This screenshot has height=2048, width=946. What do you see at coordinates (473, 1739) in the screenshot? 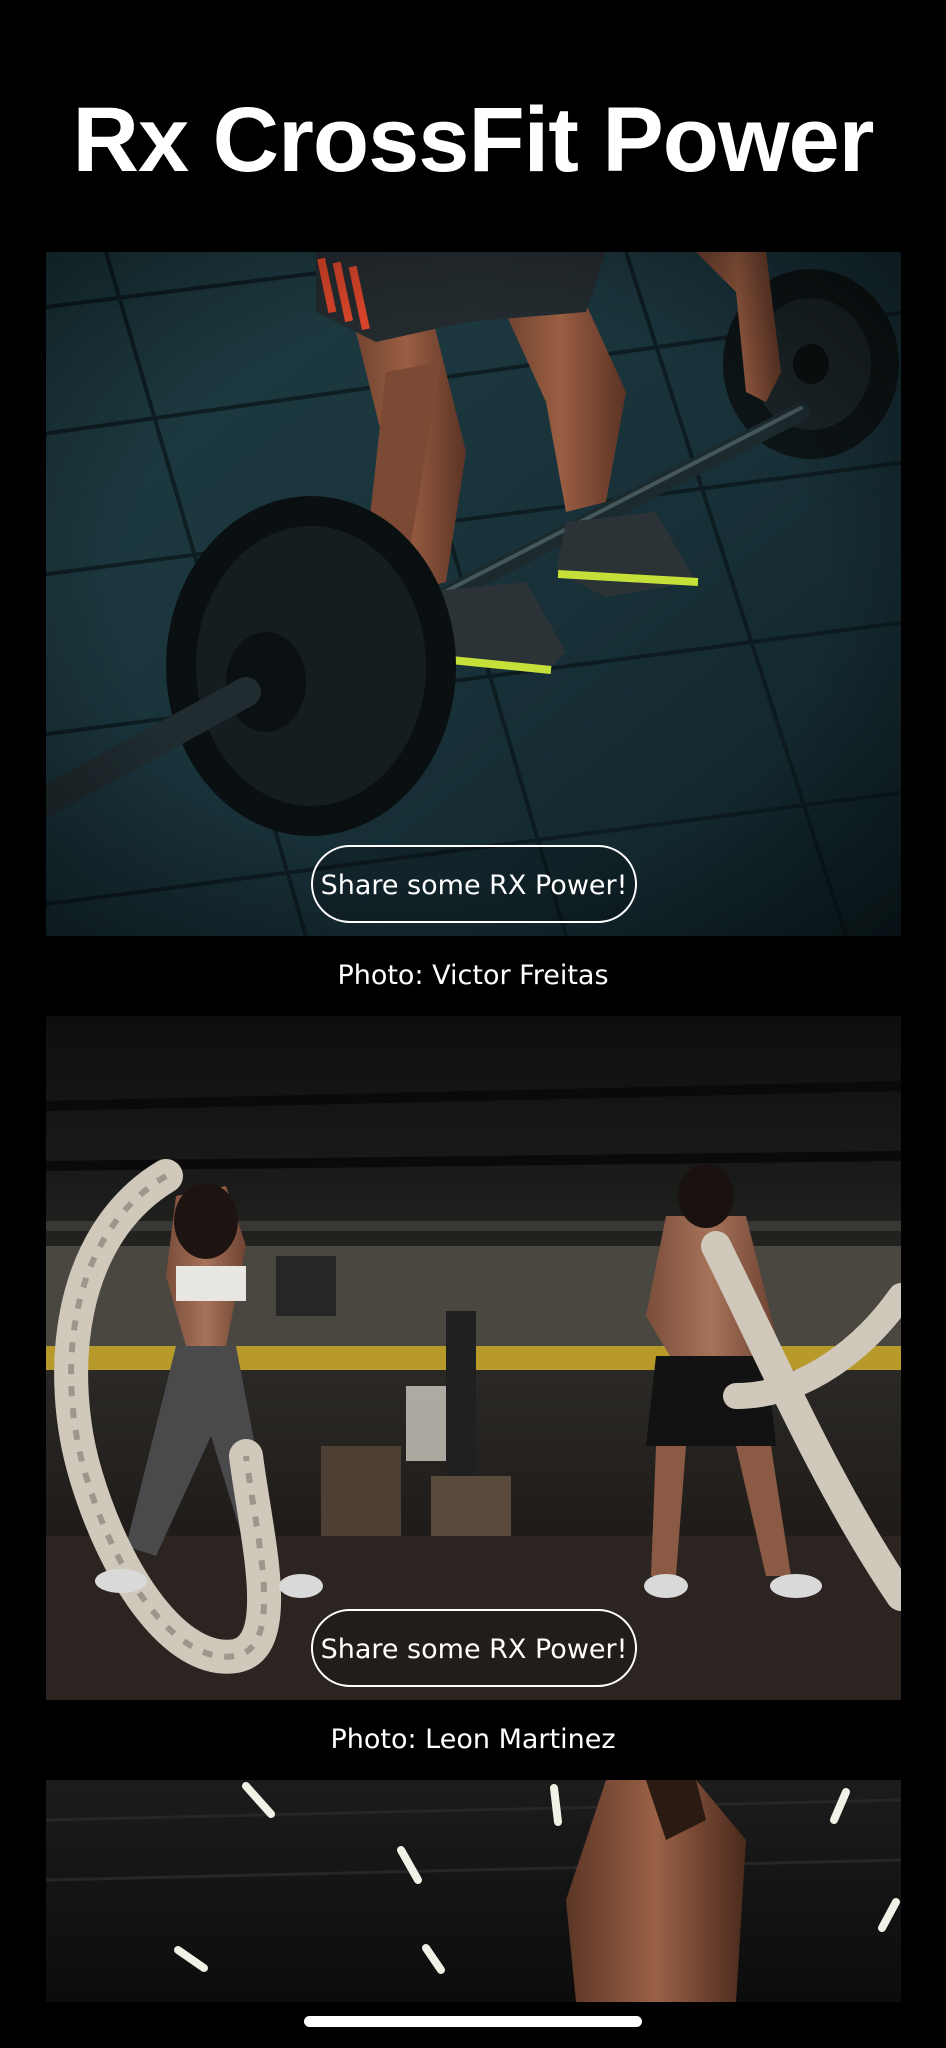
I see `photo-credit: Photo: Leon Martinez` at bounding box center [473, 1739].